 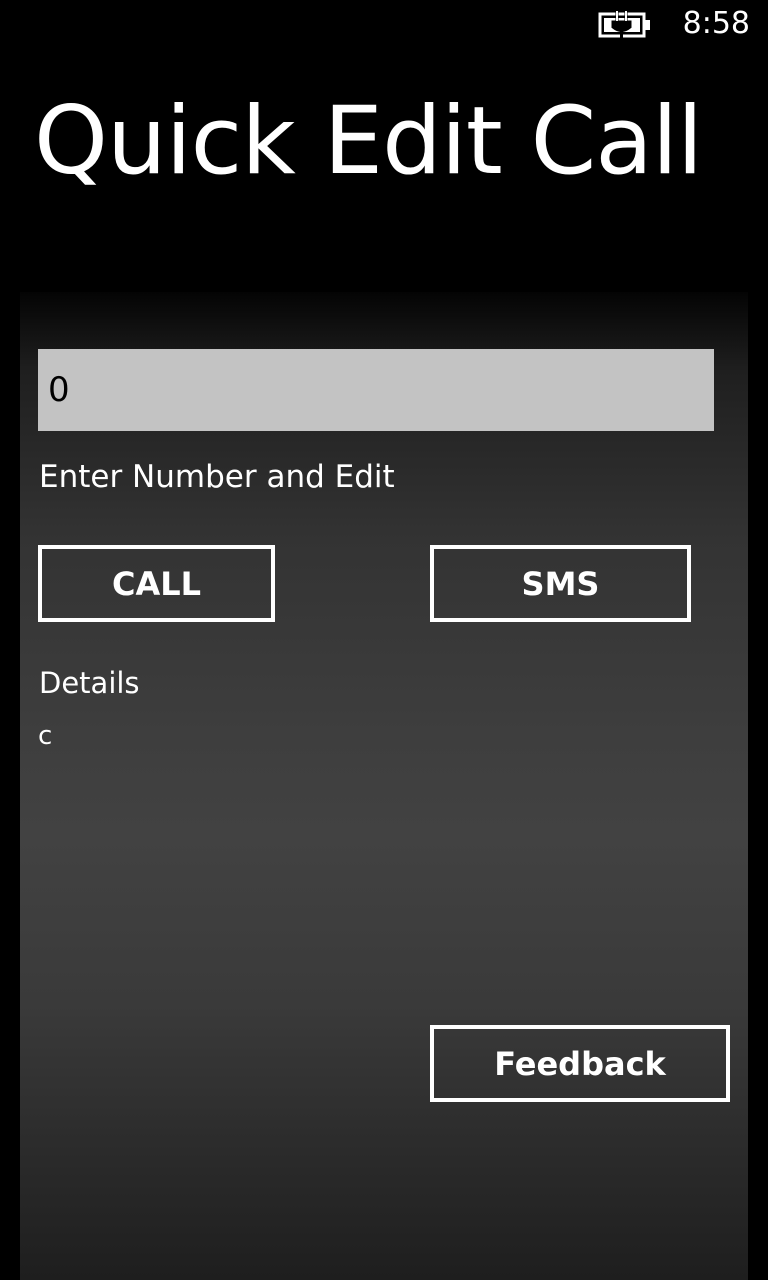 I want to click on phone-number-input, so click(x=376, y=390).